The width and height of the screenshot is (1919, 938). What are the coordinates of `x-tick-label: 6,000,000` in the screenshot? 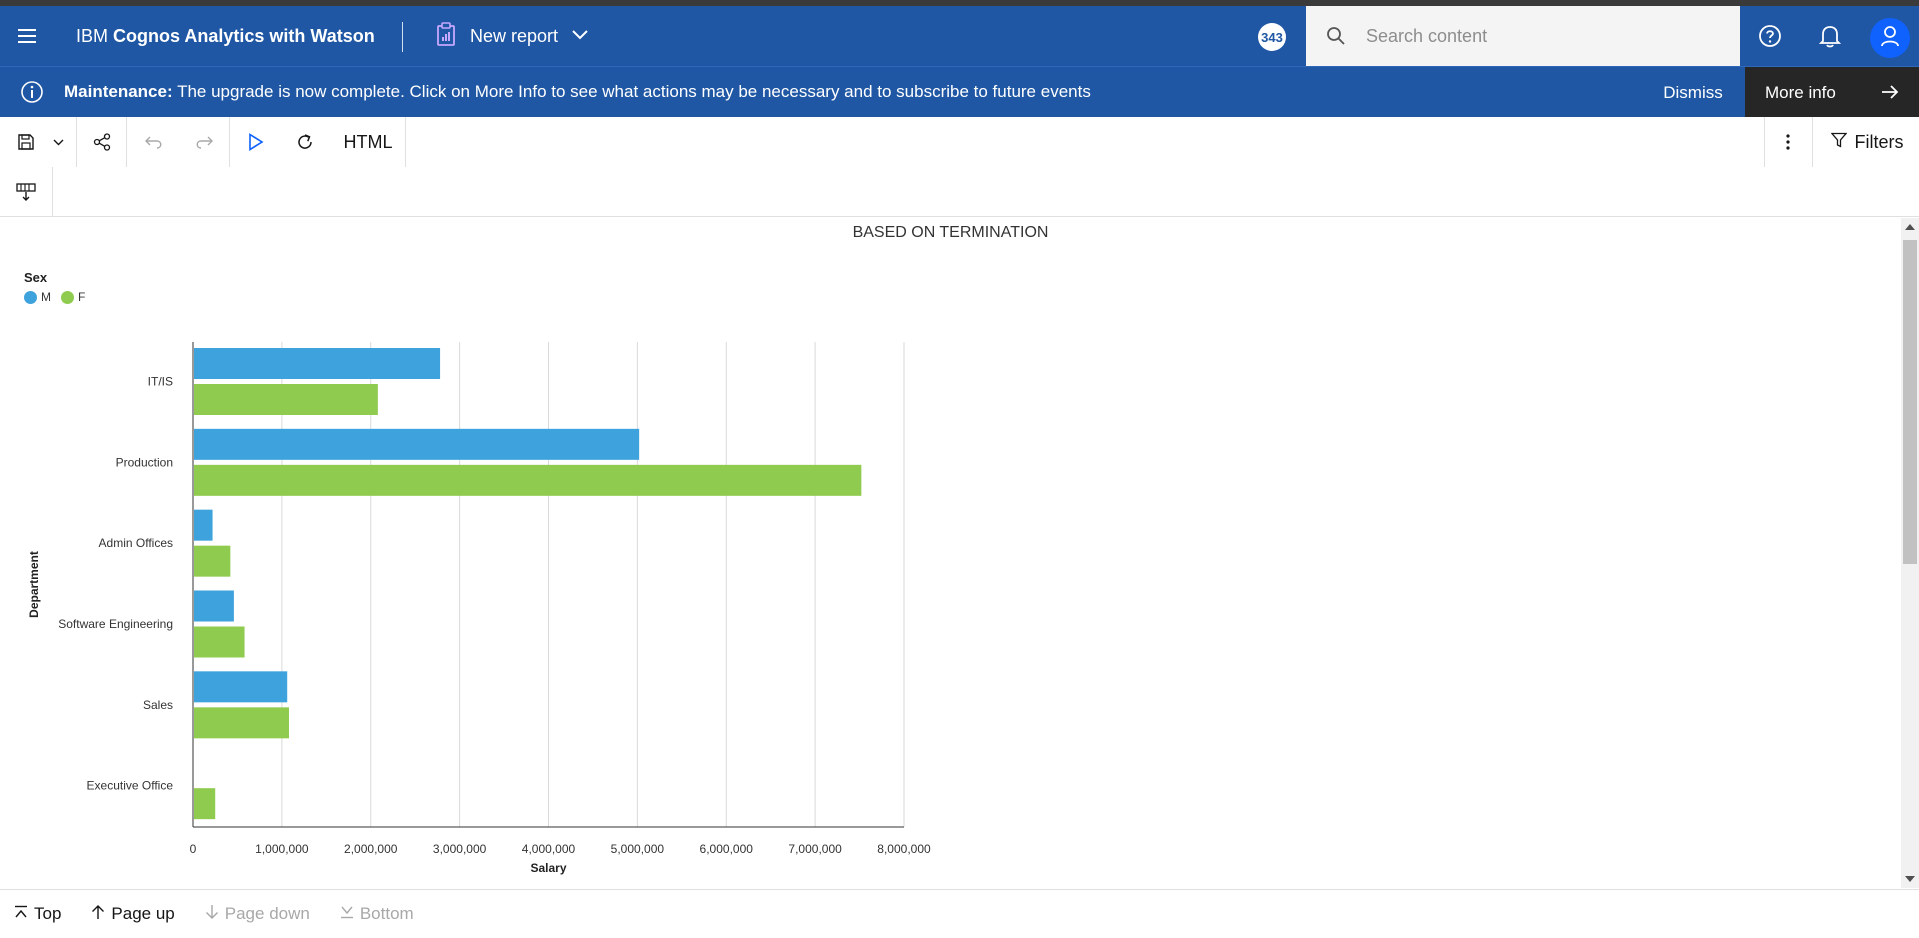 It's located at (727, 849).